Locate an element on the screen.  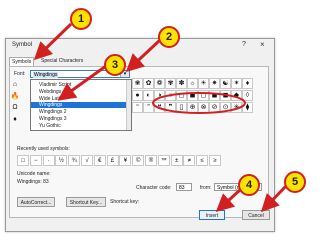
callout-badge-5: 5 is located at coordinates (295, 182).